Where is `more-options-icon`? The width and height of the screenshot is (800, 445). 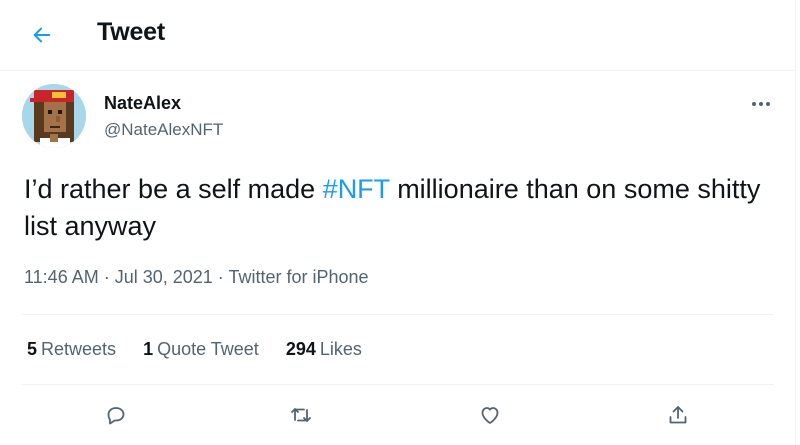 more-options-icon is located at coordinates (761, 104).